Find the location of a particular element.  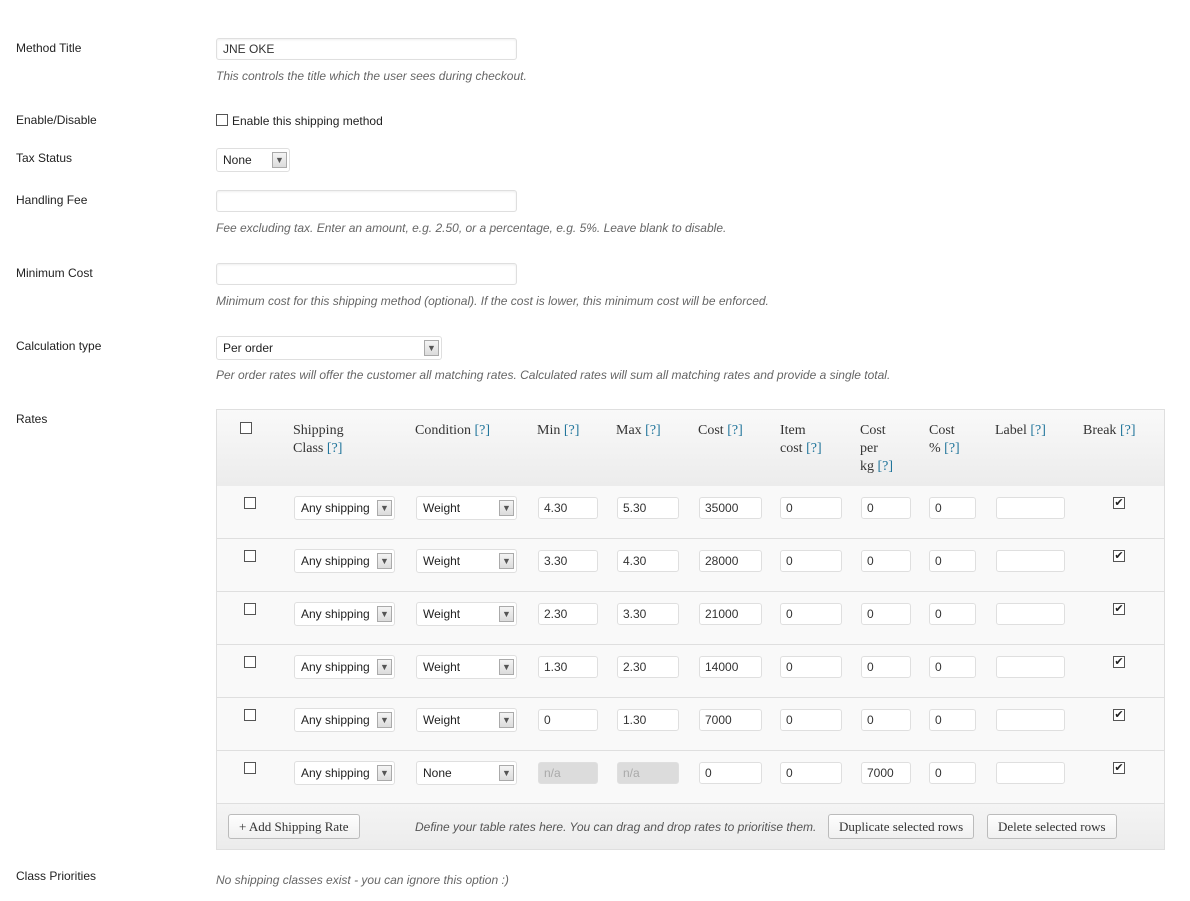

header-text: Cost is located at coordinates (873, 430).